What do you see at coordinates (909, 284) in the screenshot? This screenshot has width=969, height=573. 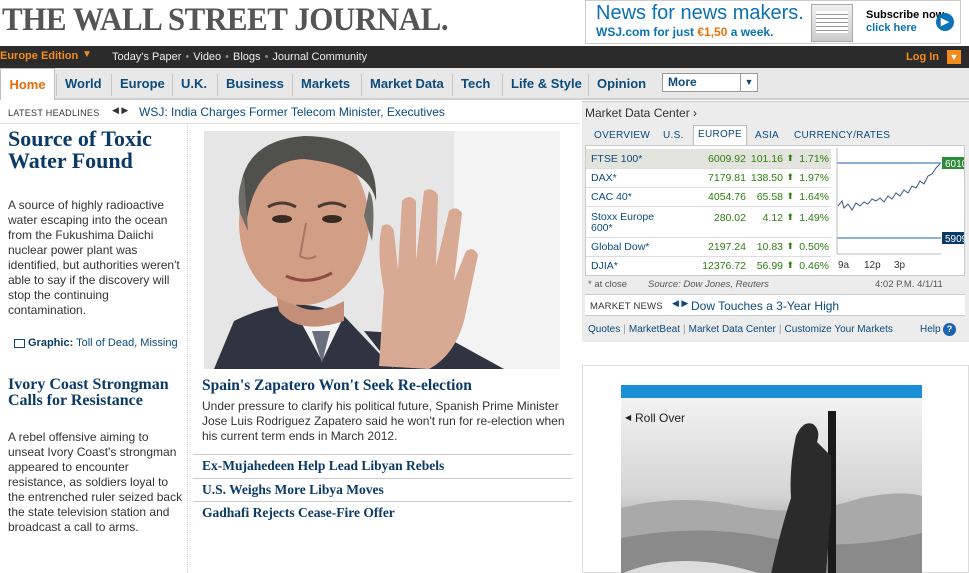 I see `data-timestamp: 4:02 P.M. 4/1/11` at bounding box center [909, 284].